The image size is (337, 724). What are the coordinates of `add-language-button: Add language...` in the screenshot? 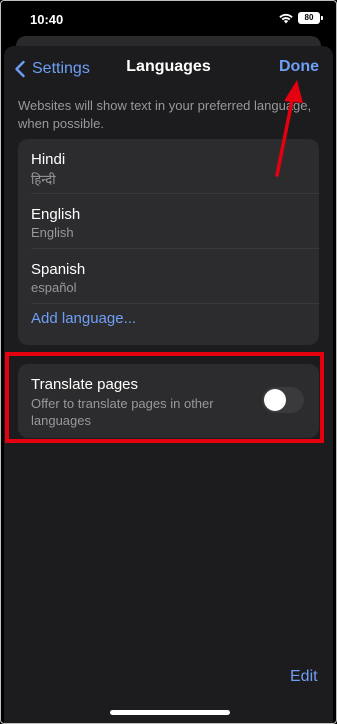 It's located at (83, 318).